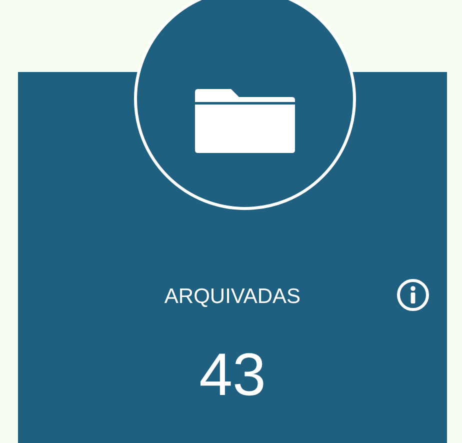  What do you see at coordinates (232, 297) in the screenshot?
I see `stat-label: ARQUIVADAS` at bounding box center [232, 297].